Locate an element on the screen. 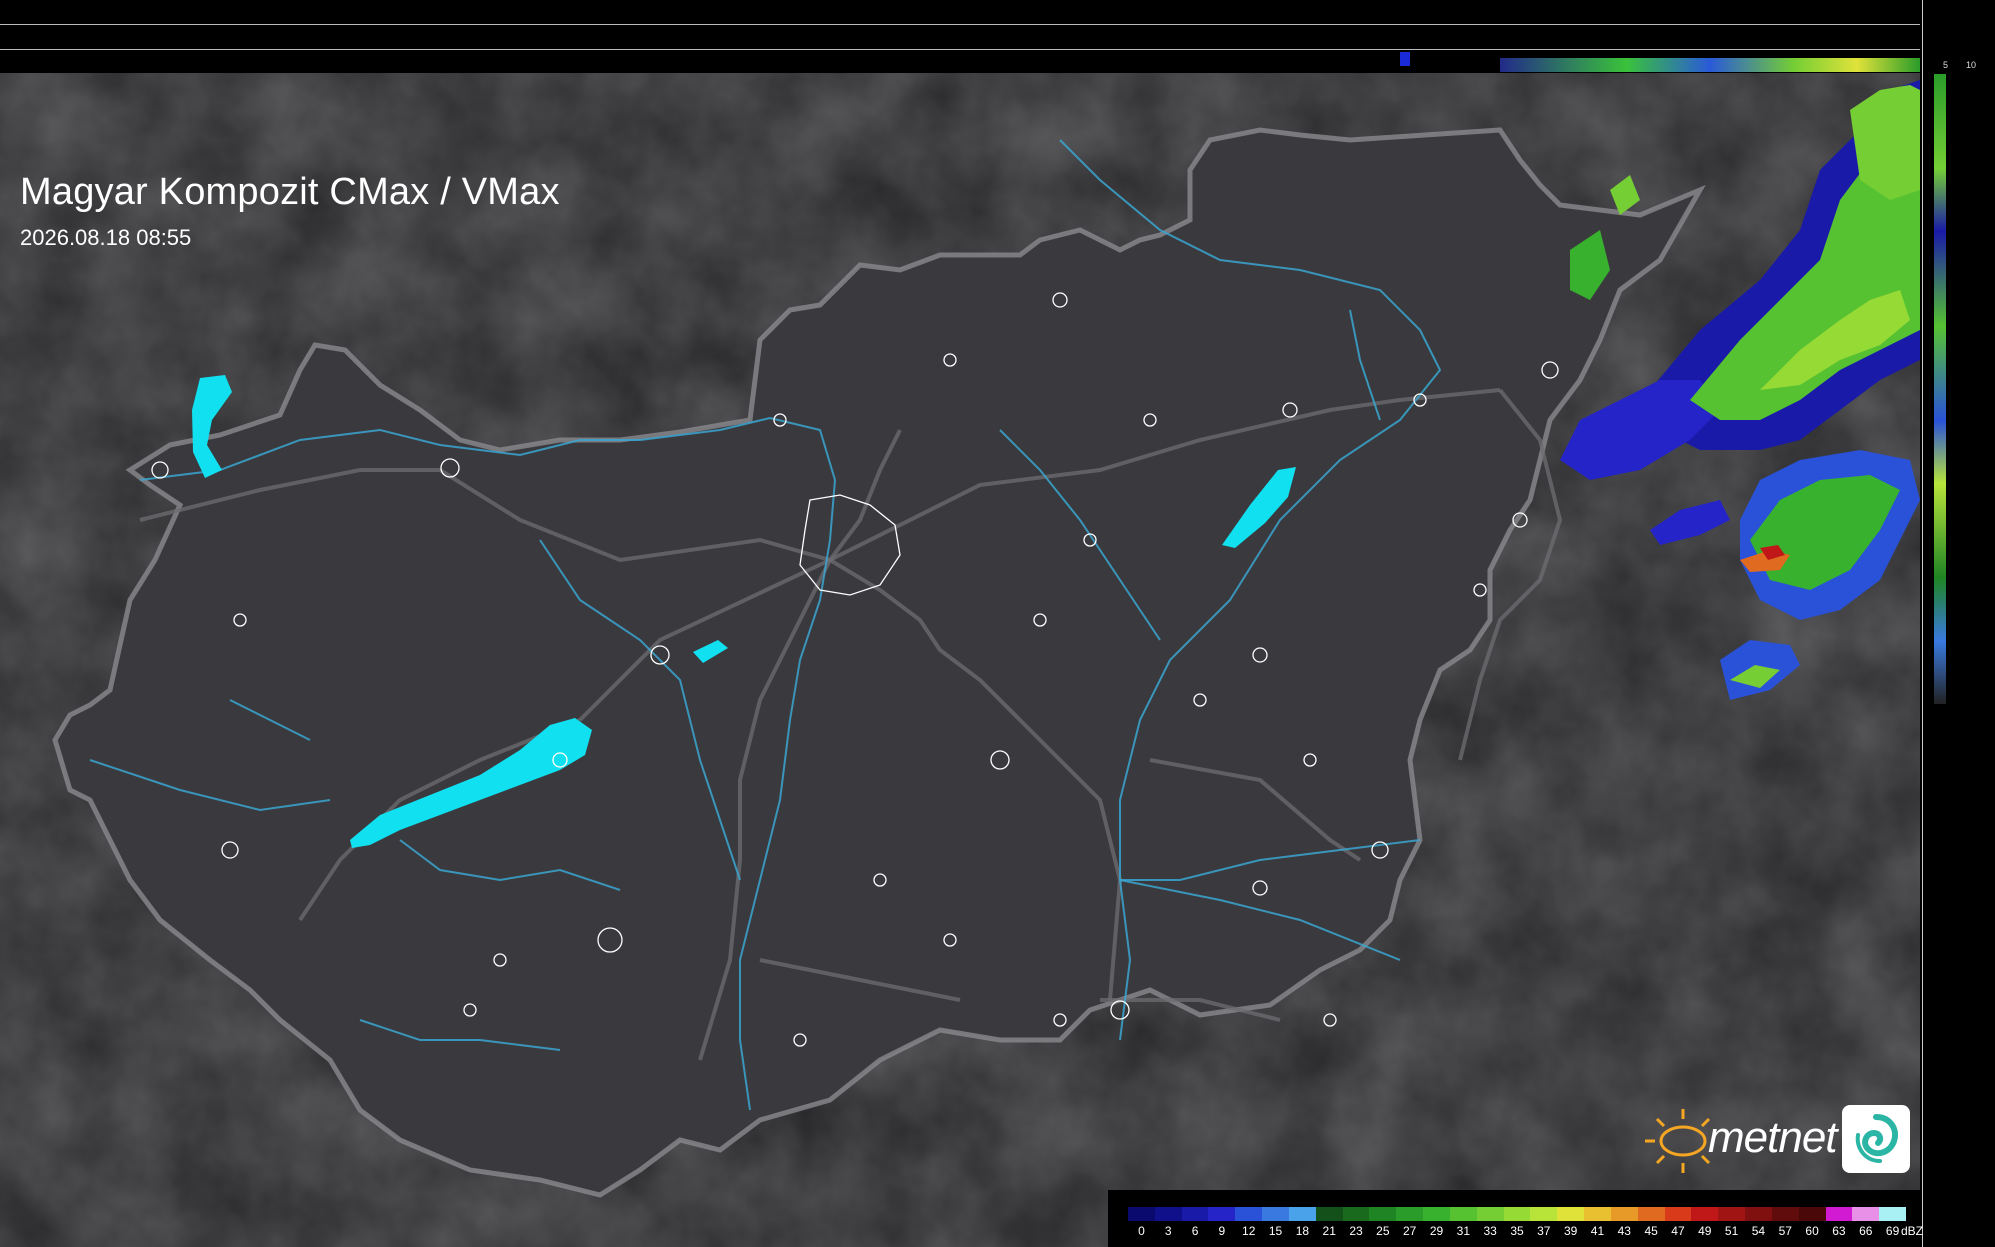 This screenshot has width=1995, height=1247. side-scale-panel is located at coordinates (1957, 623).